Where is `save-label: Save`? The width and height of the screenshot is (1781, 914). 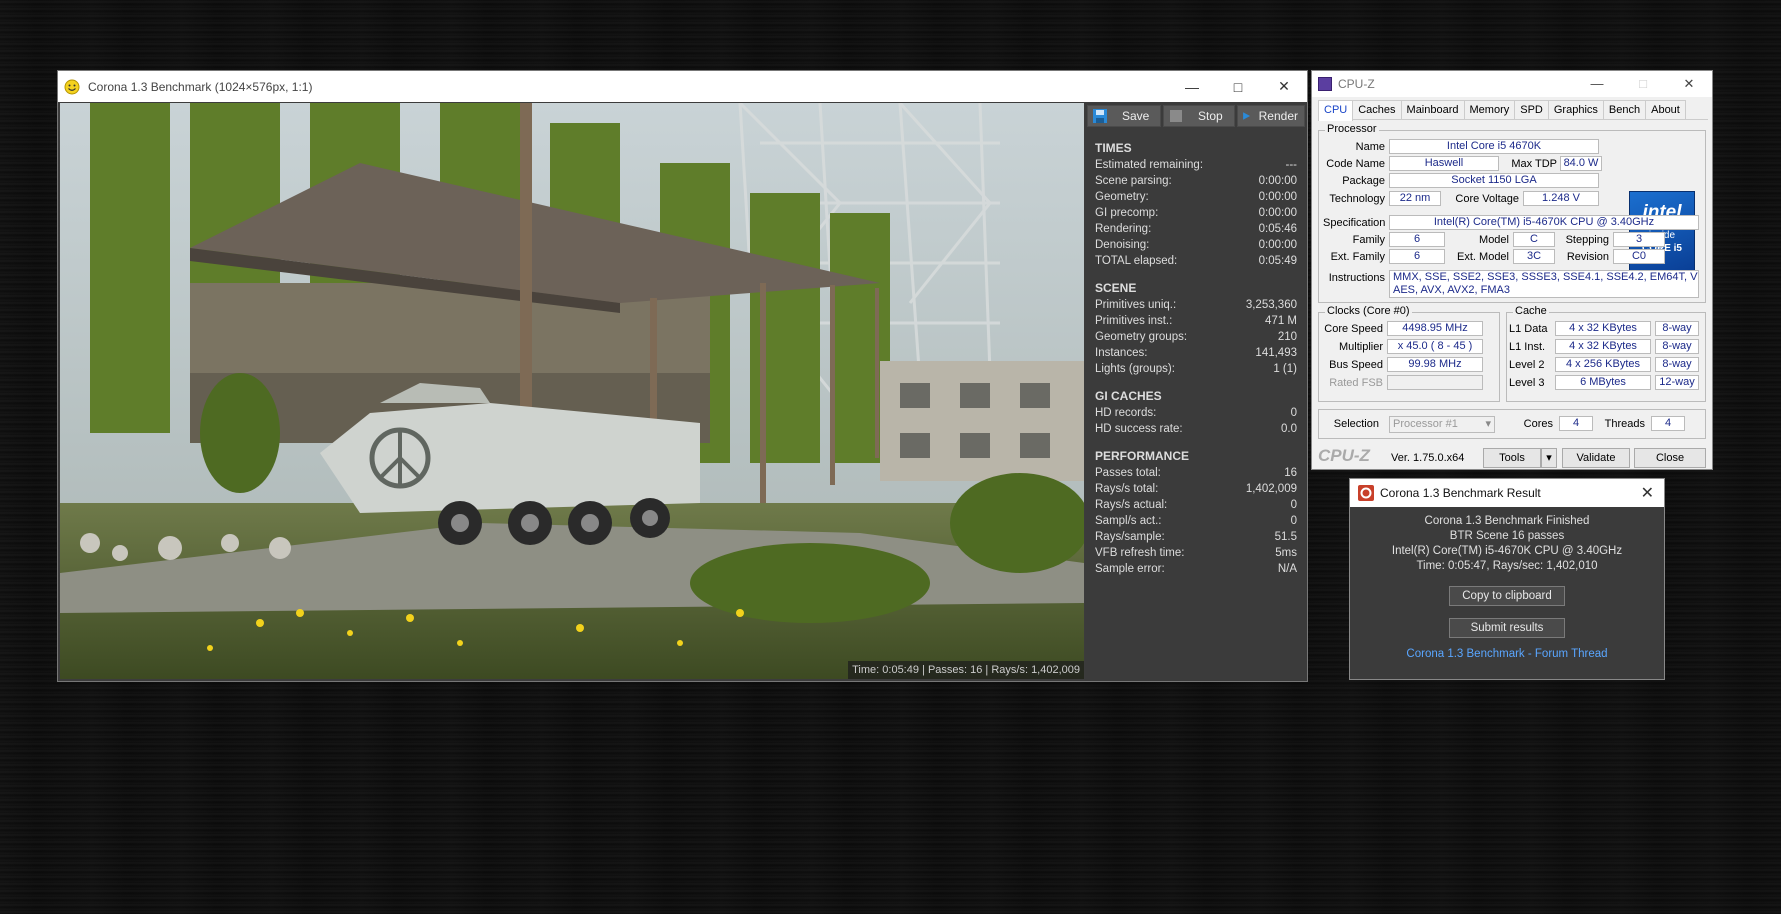 save-label: Save is located at coordinates (1136, 116).